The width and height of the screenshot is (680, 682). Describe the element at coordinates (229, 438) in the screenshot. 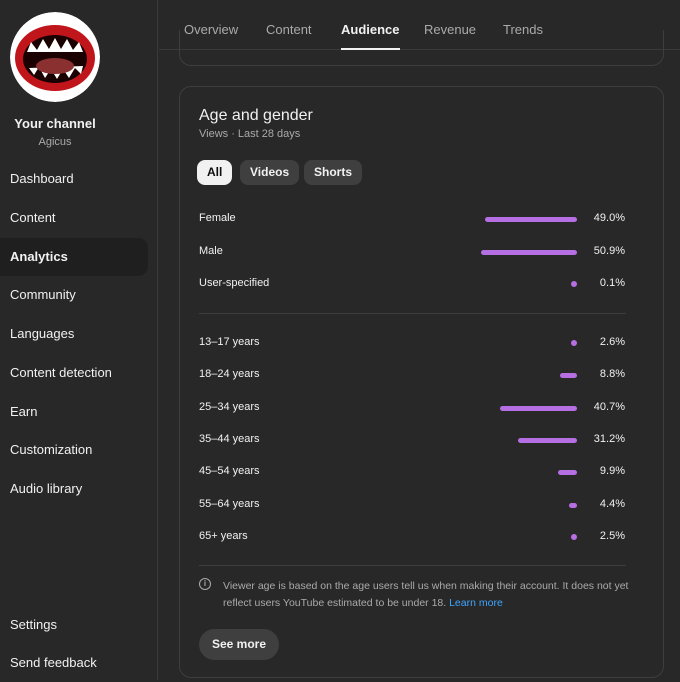

I see `row-label: 35–44 years` at that location.